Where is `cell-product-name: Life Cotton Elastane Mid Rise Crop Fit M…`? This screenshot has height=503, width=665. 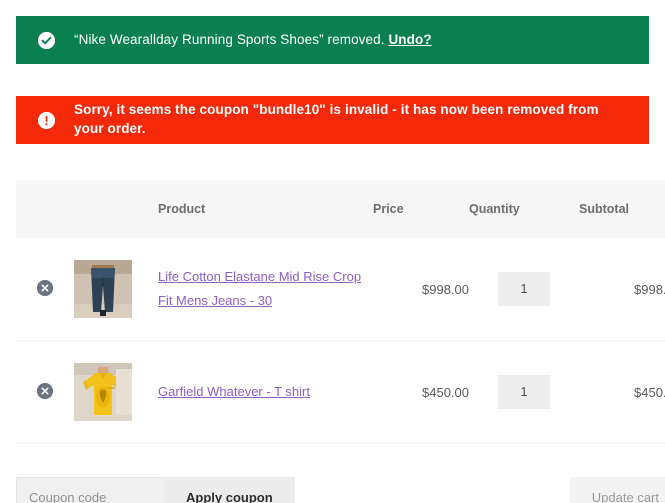 cell-product-name: Life Cotton Elastane Mid Rise Crop Fit M… is located at coordinates (265, 289).